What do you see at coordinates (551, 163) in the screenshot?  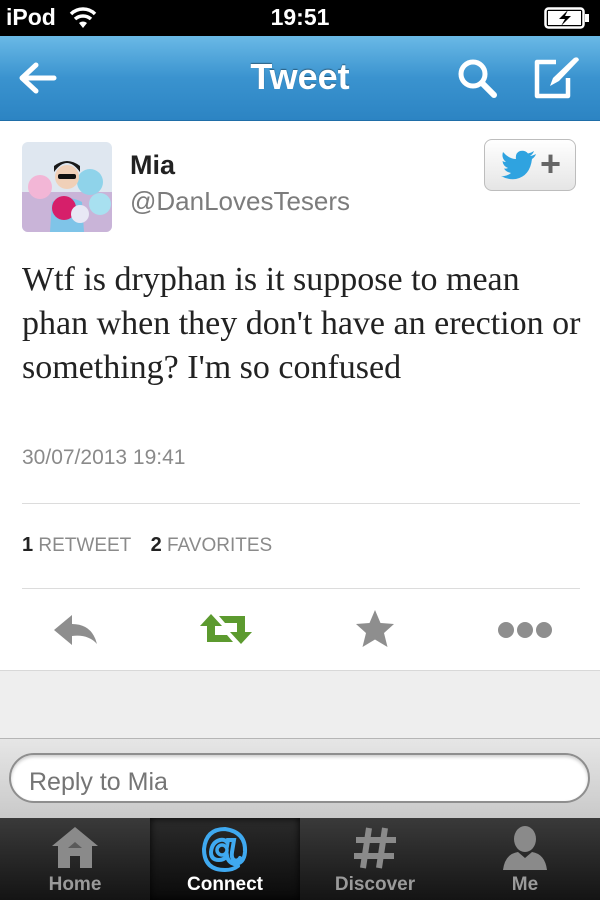 I see `plus-icon: +` at bounding box center [551, 163].